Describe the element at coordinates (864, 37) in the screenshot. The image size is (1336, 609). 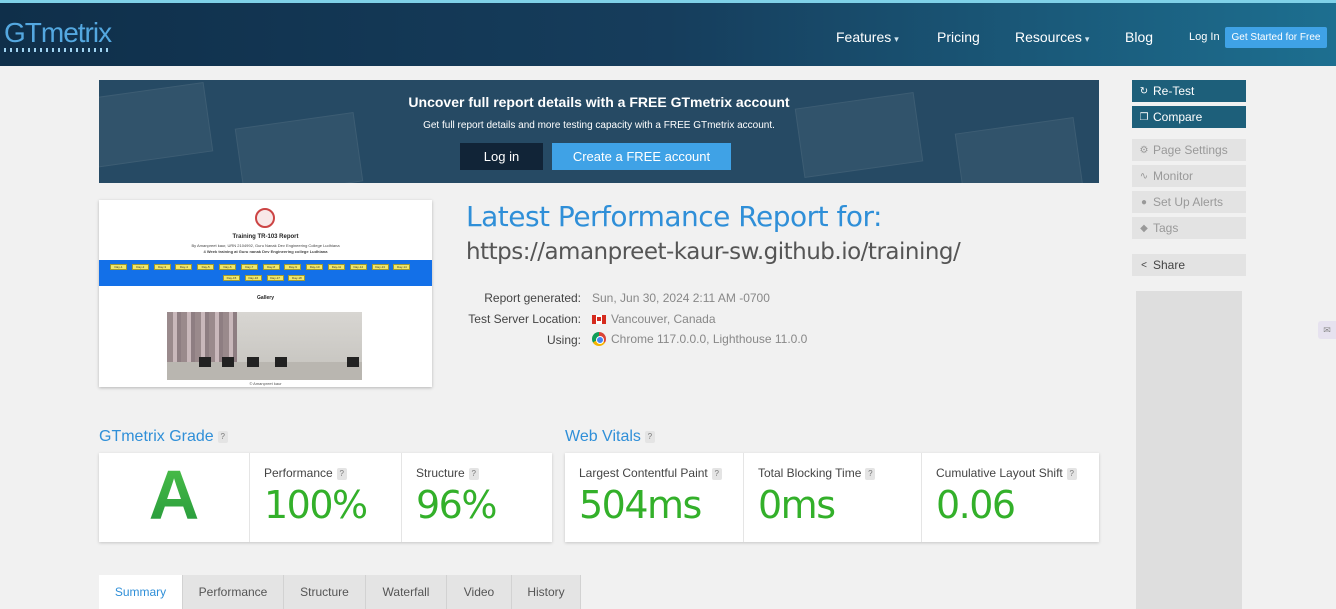
I see `nav-features-label: Features` at that location.